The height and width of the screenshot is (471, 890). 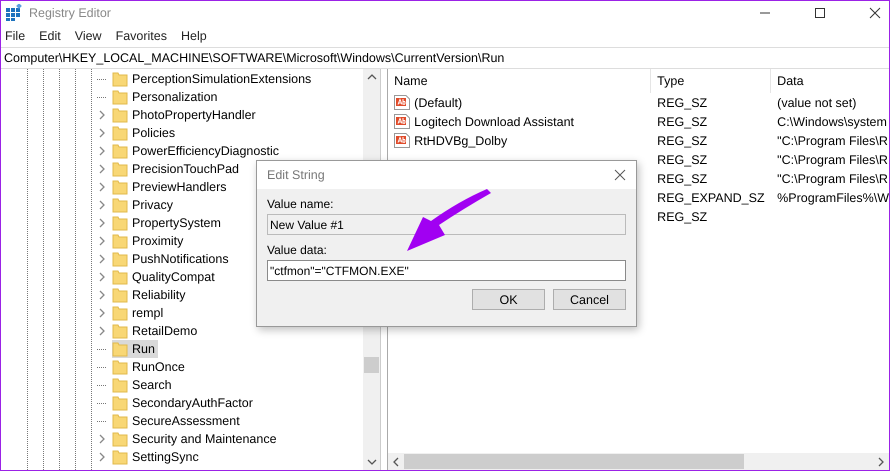 I want to click on table-cell-text: C:\Windows\system, so click(x=832, y=121).